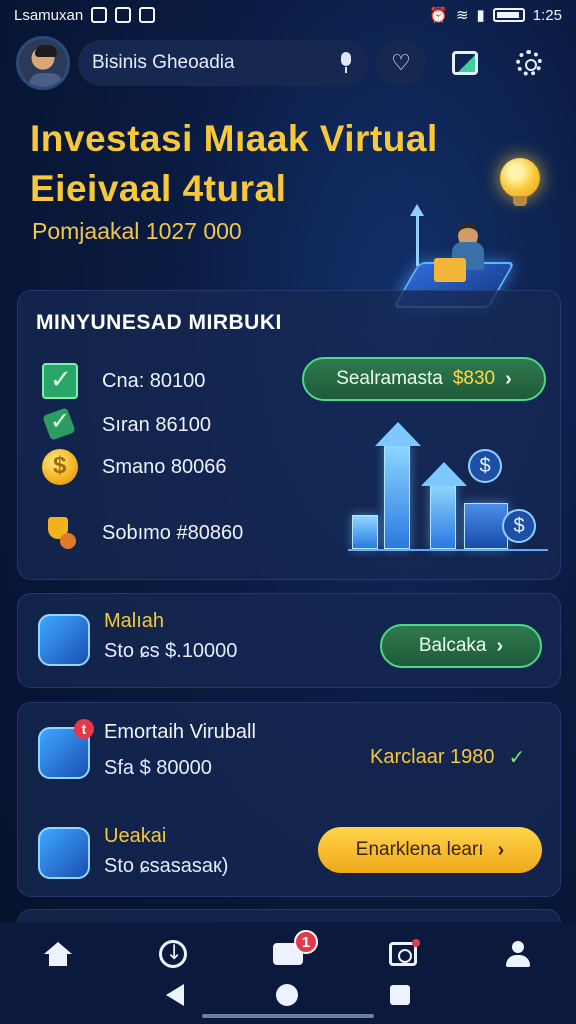  What do you see at coordinates (215, 63) in the screenshot?
I see `search-text: Bisinis Gheoadia` at bounding box center [215, 63].